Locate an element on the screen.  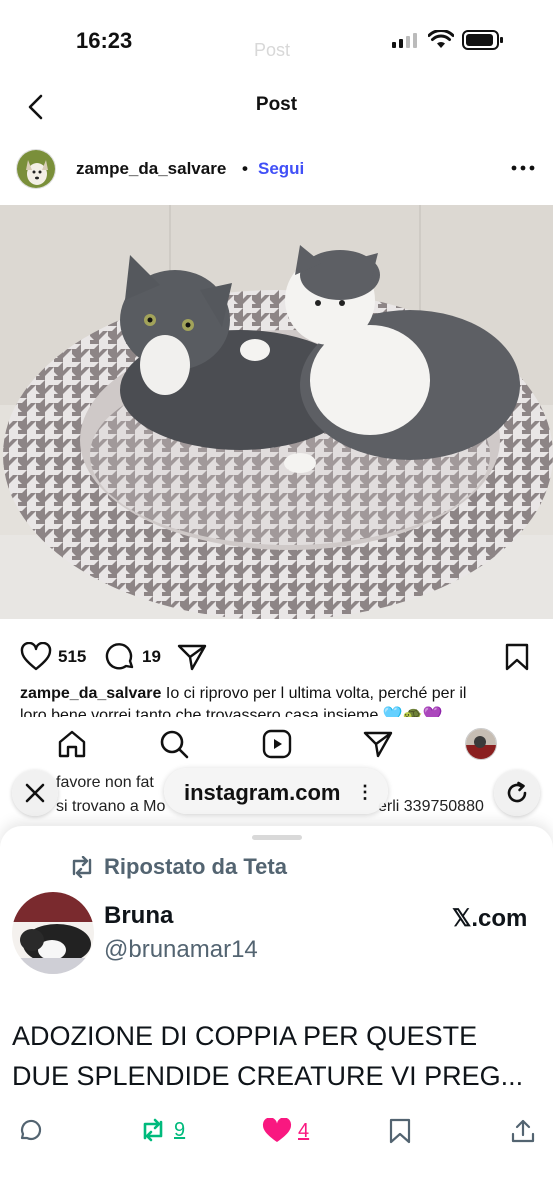
wifi-icon is located at coordinates (441, 39).